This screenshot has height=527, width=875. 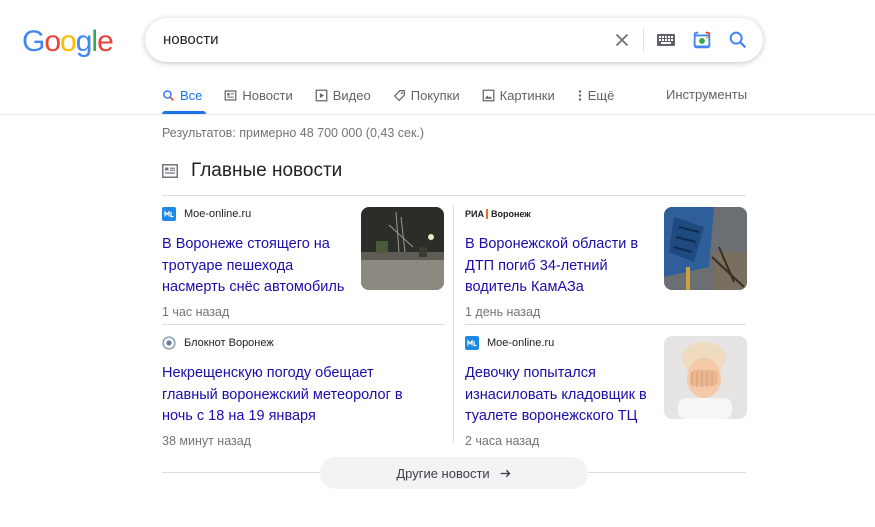 What do you see at coordinates (206, 440) in the screenshot?
I see `news-time: 38 минут назад` at bounding box center [206, 440].